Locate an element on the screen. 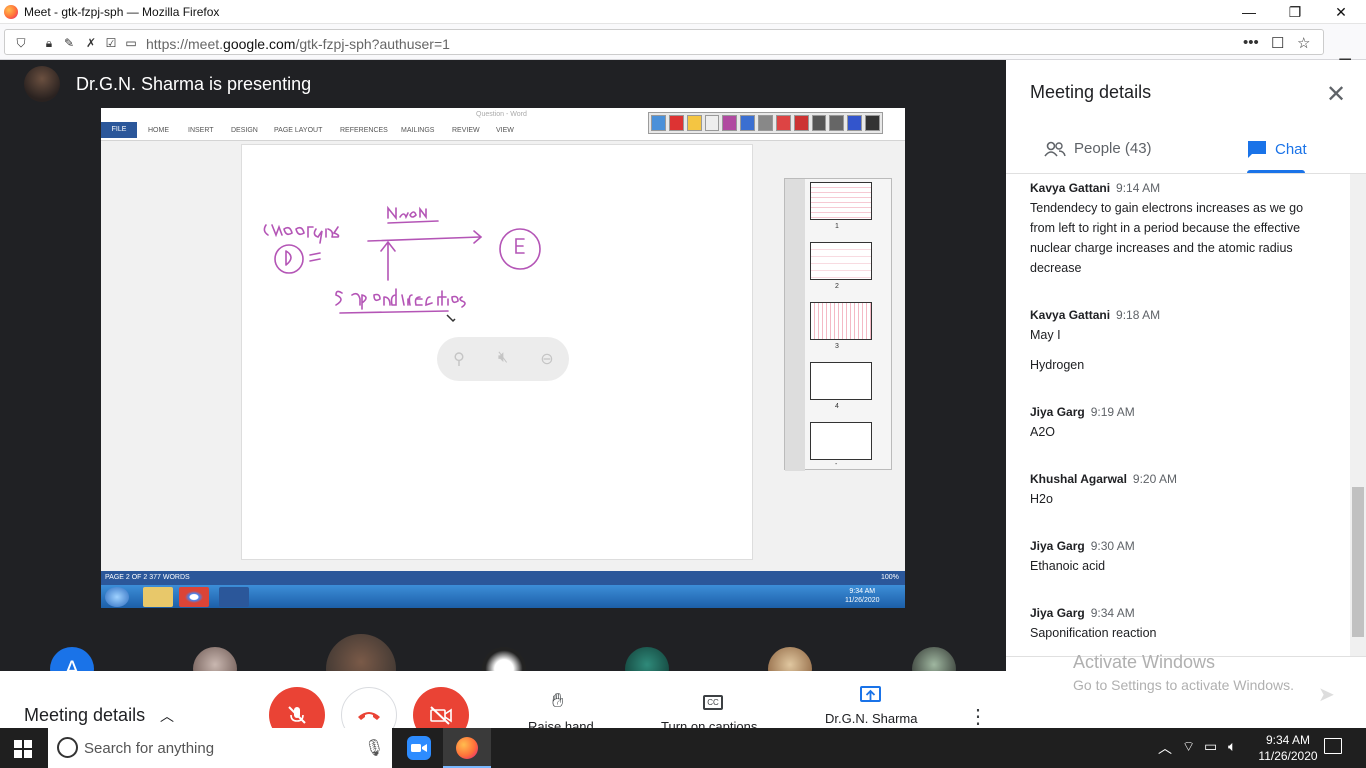  page-number: - is located at coordinates (836, 464).